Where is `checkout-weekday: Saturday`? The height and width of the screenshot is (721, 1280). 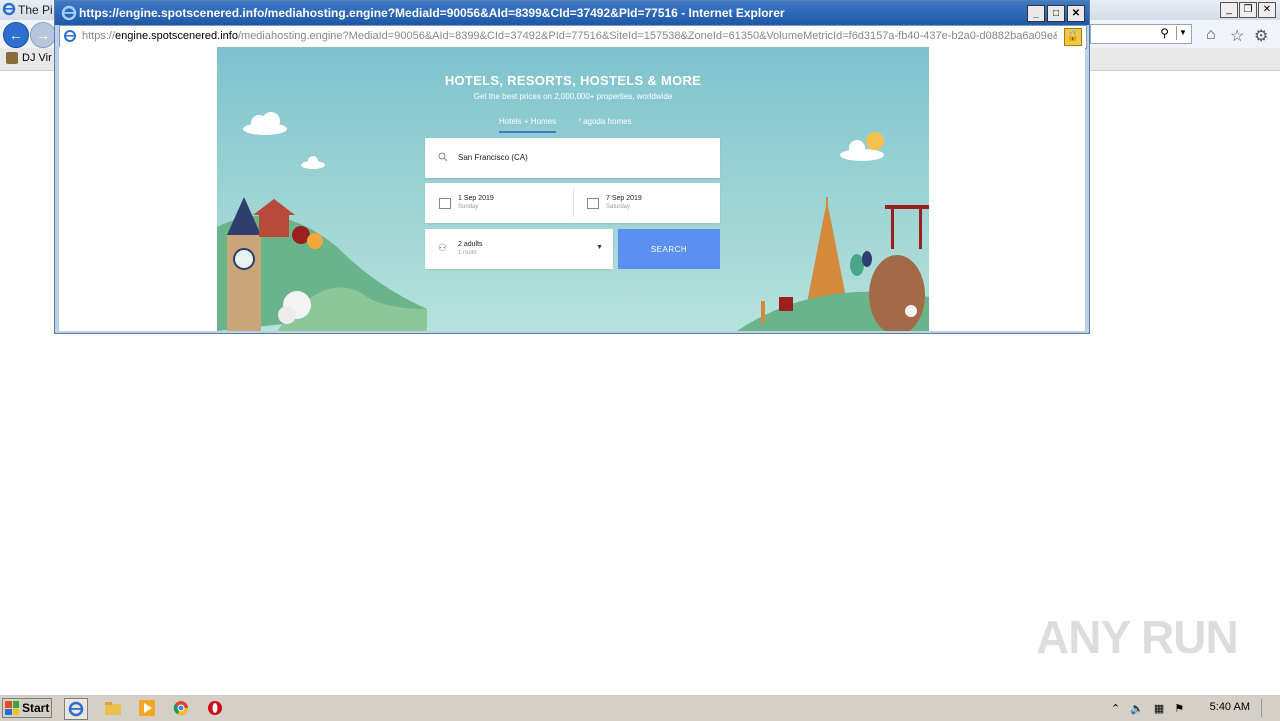
checkout-weekday: Saturday is located at coordinates (618, 207).